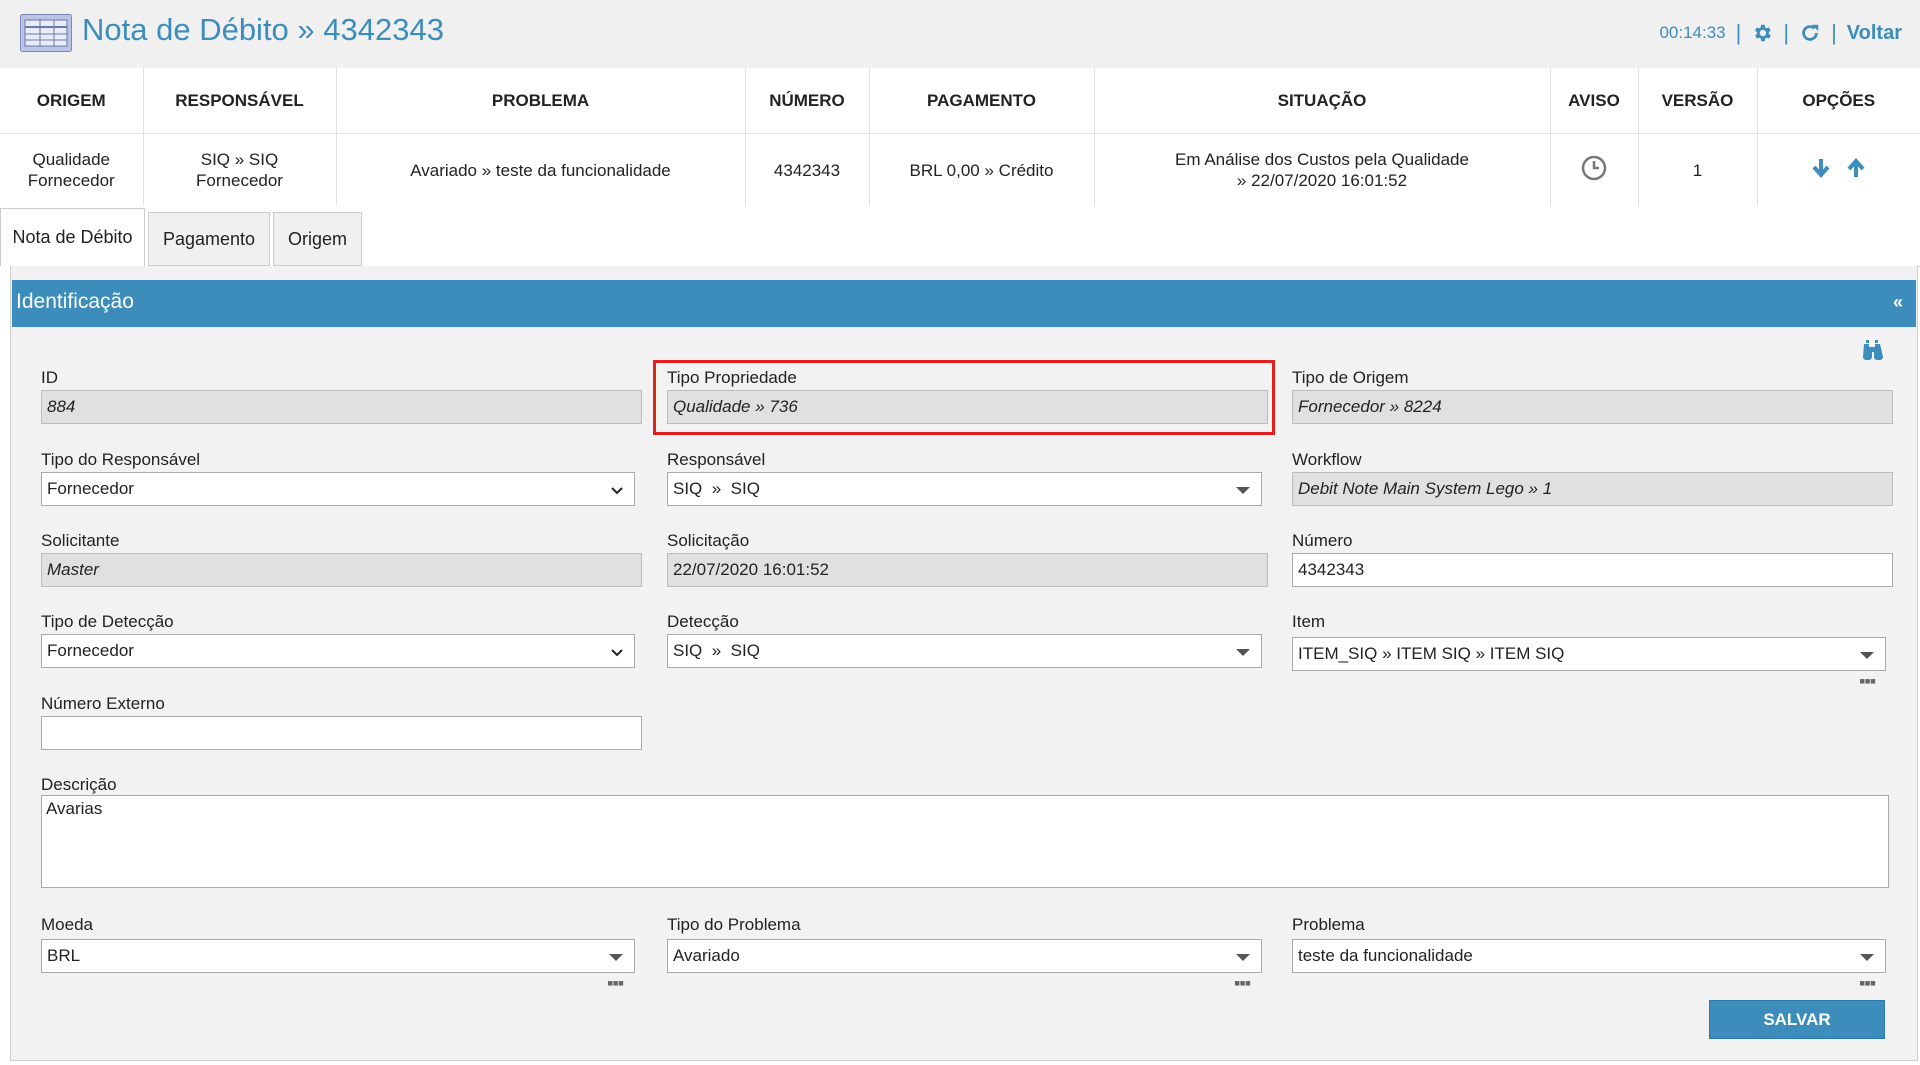 The width and height of the screenshot is (1920, 1065). What do you see at coordinates (734, 924) in the screenshot?
I see `tipo-problema-label: Tipo do Problema` at bounding box center [734, 924].